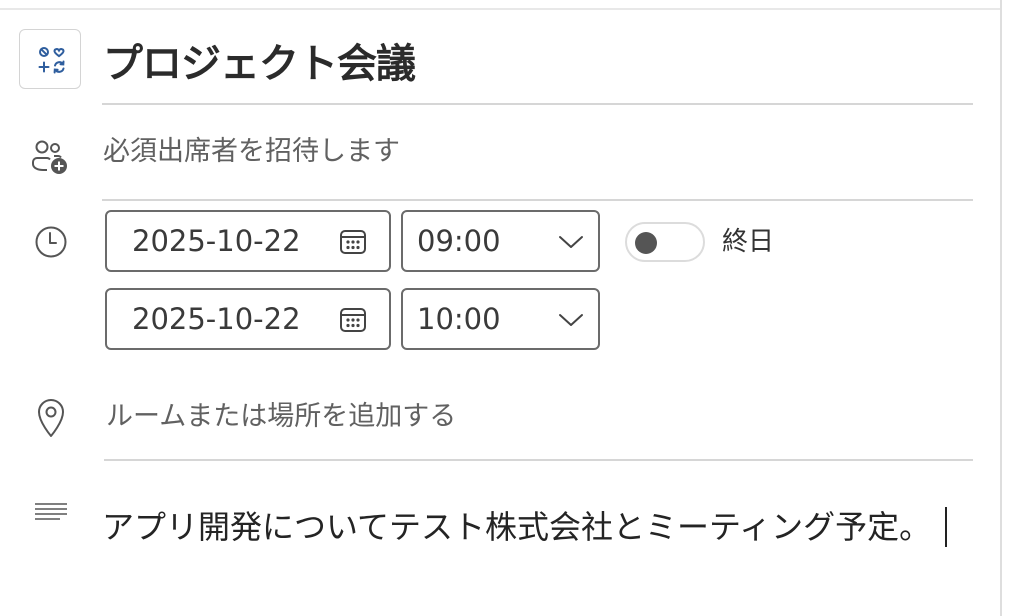  What do you see at coordinates (51, 418) in the screenshot?
I see `location-pin-icon` at bounding box center [51, 418].